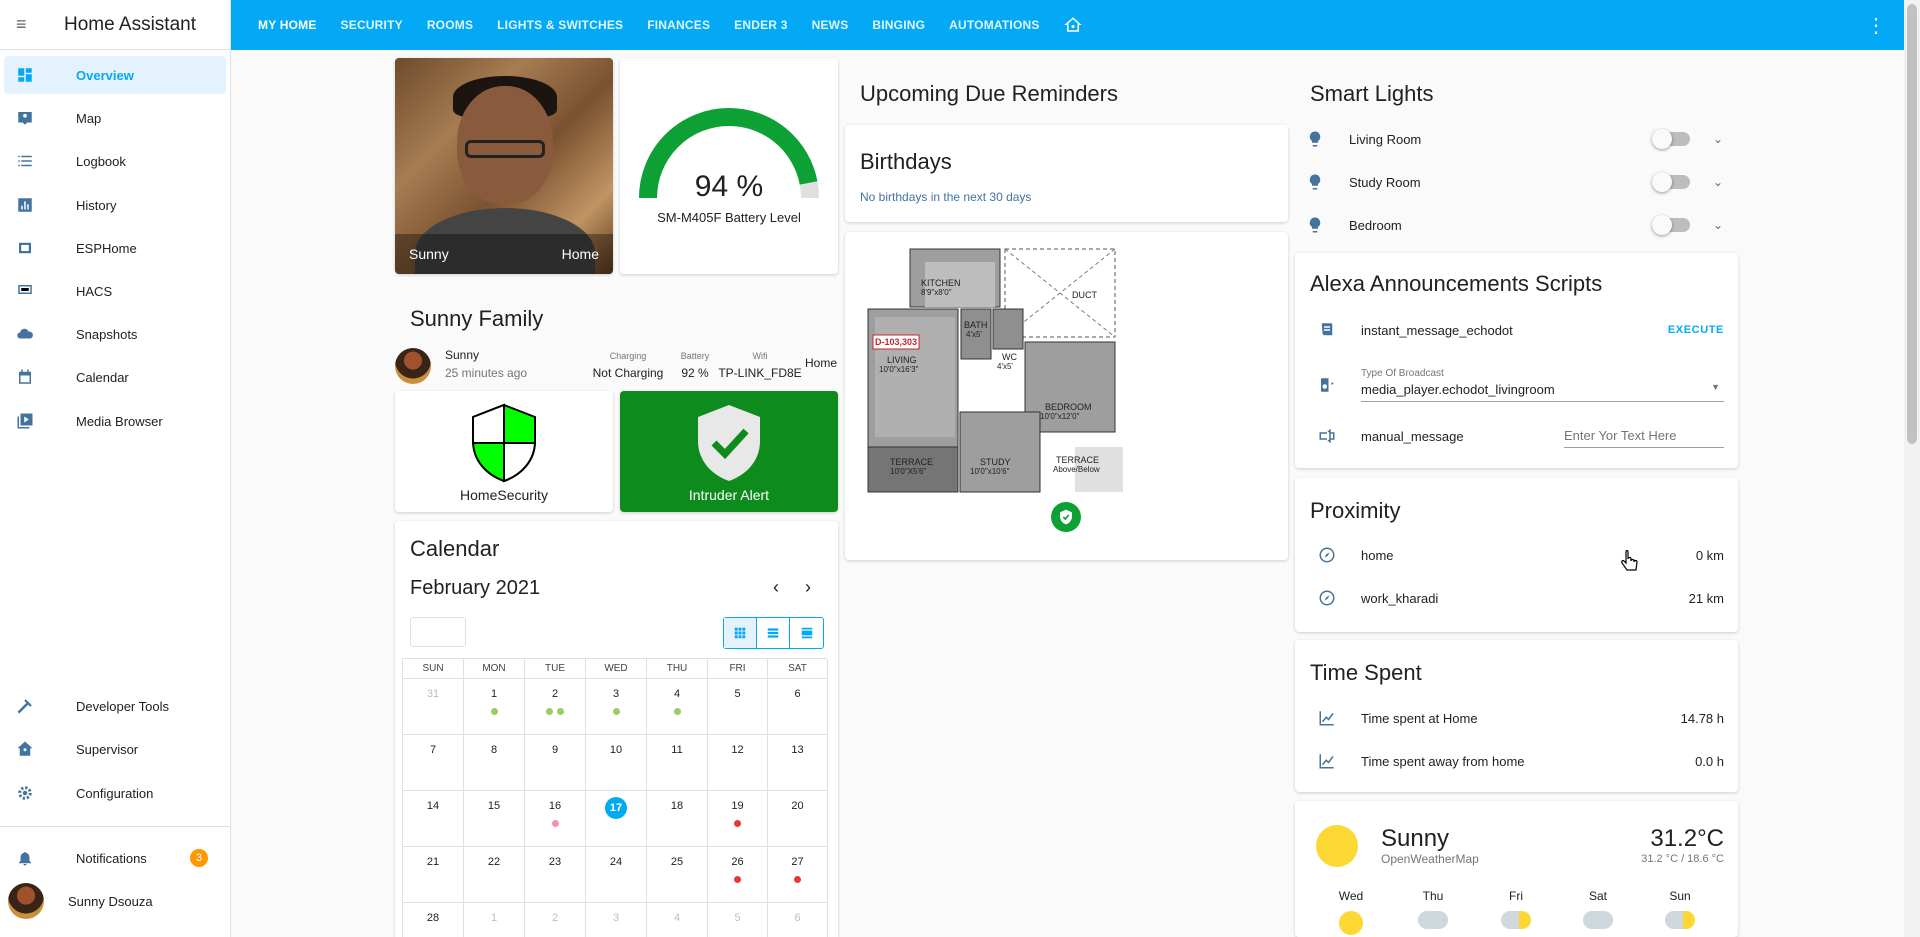  Describe the element at coordinates (738, 669) in the screenshot. I see `weekday-header: FRI` at that location.